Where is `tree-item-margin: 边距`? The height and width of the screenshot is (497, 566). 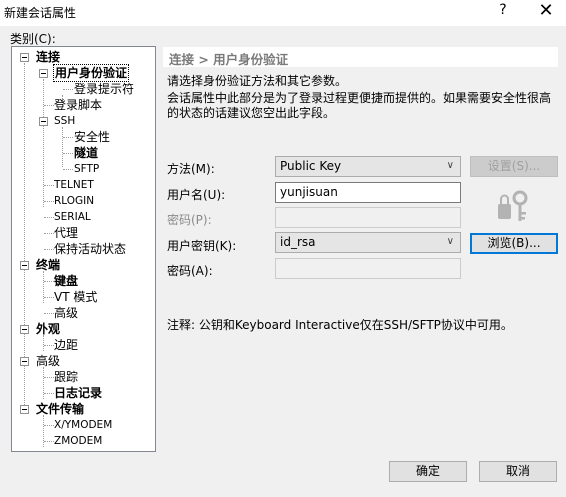 tree-item-margin: 边距 is located at coordinates (66, 345).